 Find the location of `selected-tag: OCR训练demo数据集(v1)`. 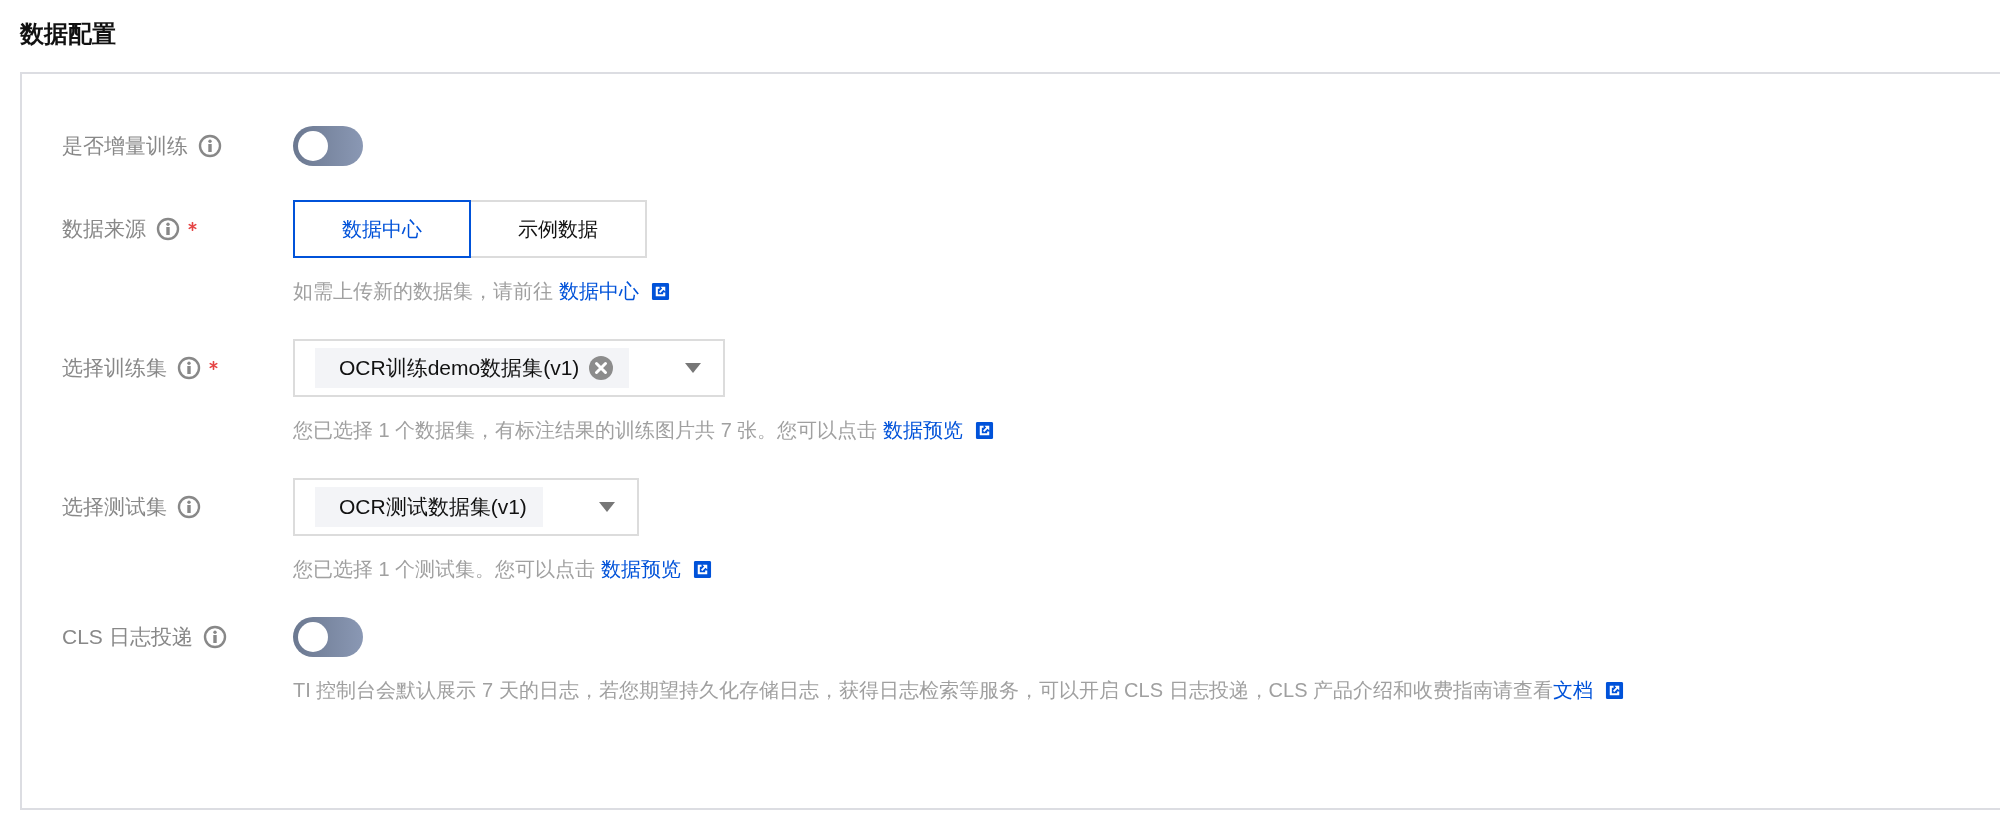

selected-tag: OCR训练demo数据集(v1) is located at coordinates (472, 368).